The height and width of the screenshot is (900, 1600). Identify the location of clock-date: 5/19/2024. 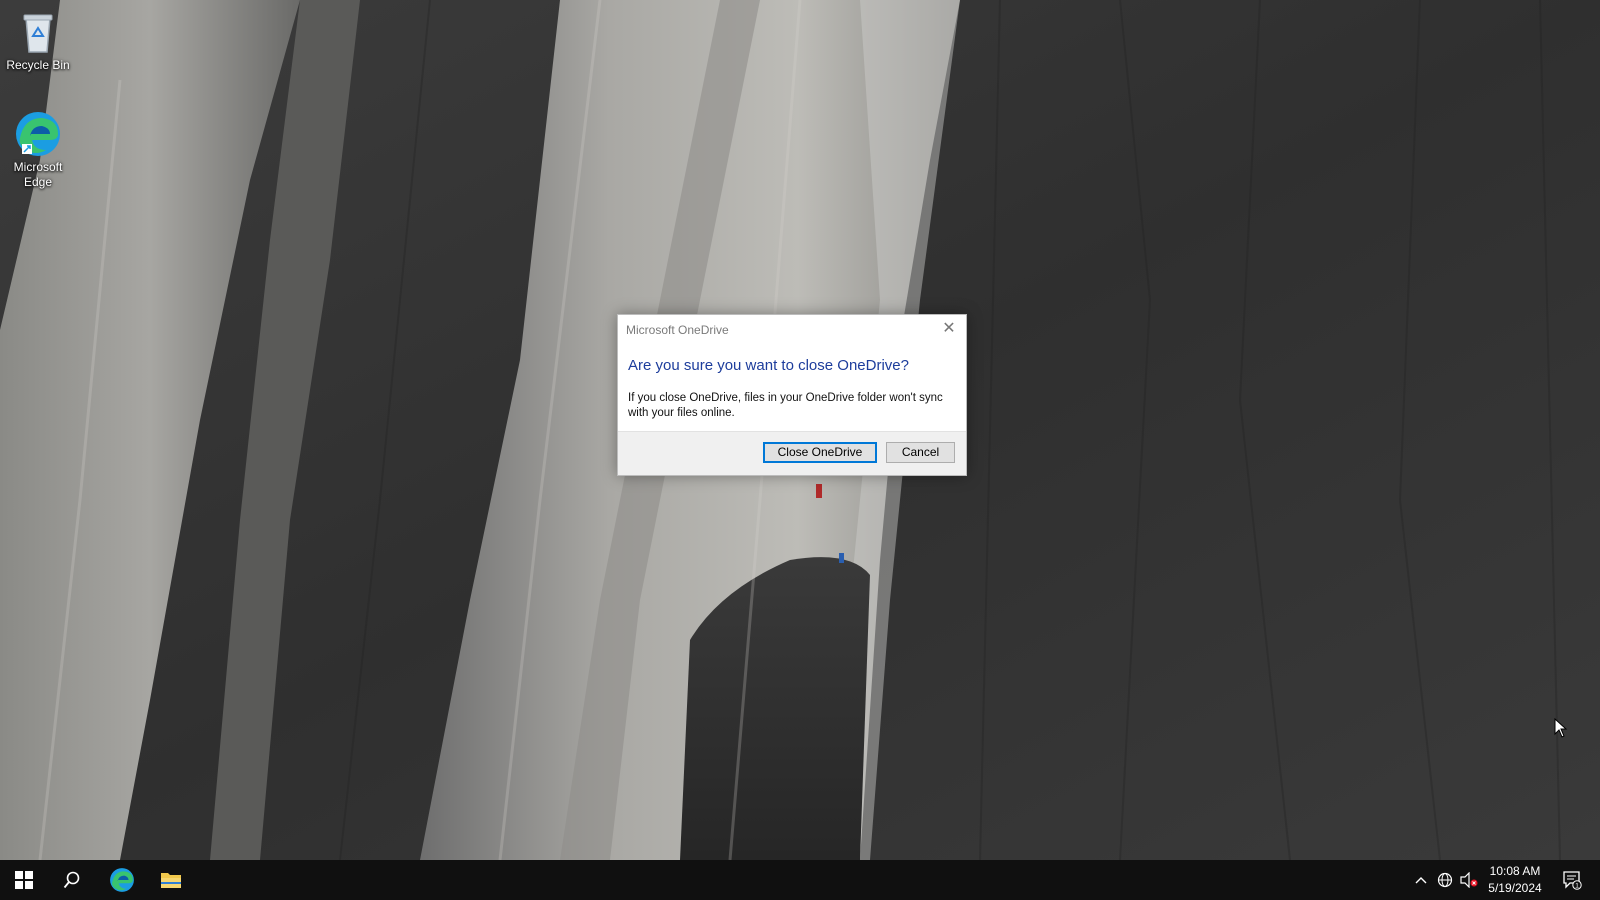
(1515, 888).